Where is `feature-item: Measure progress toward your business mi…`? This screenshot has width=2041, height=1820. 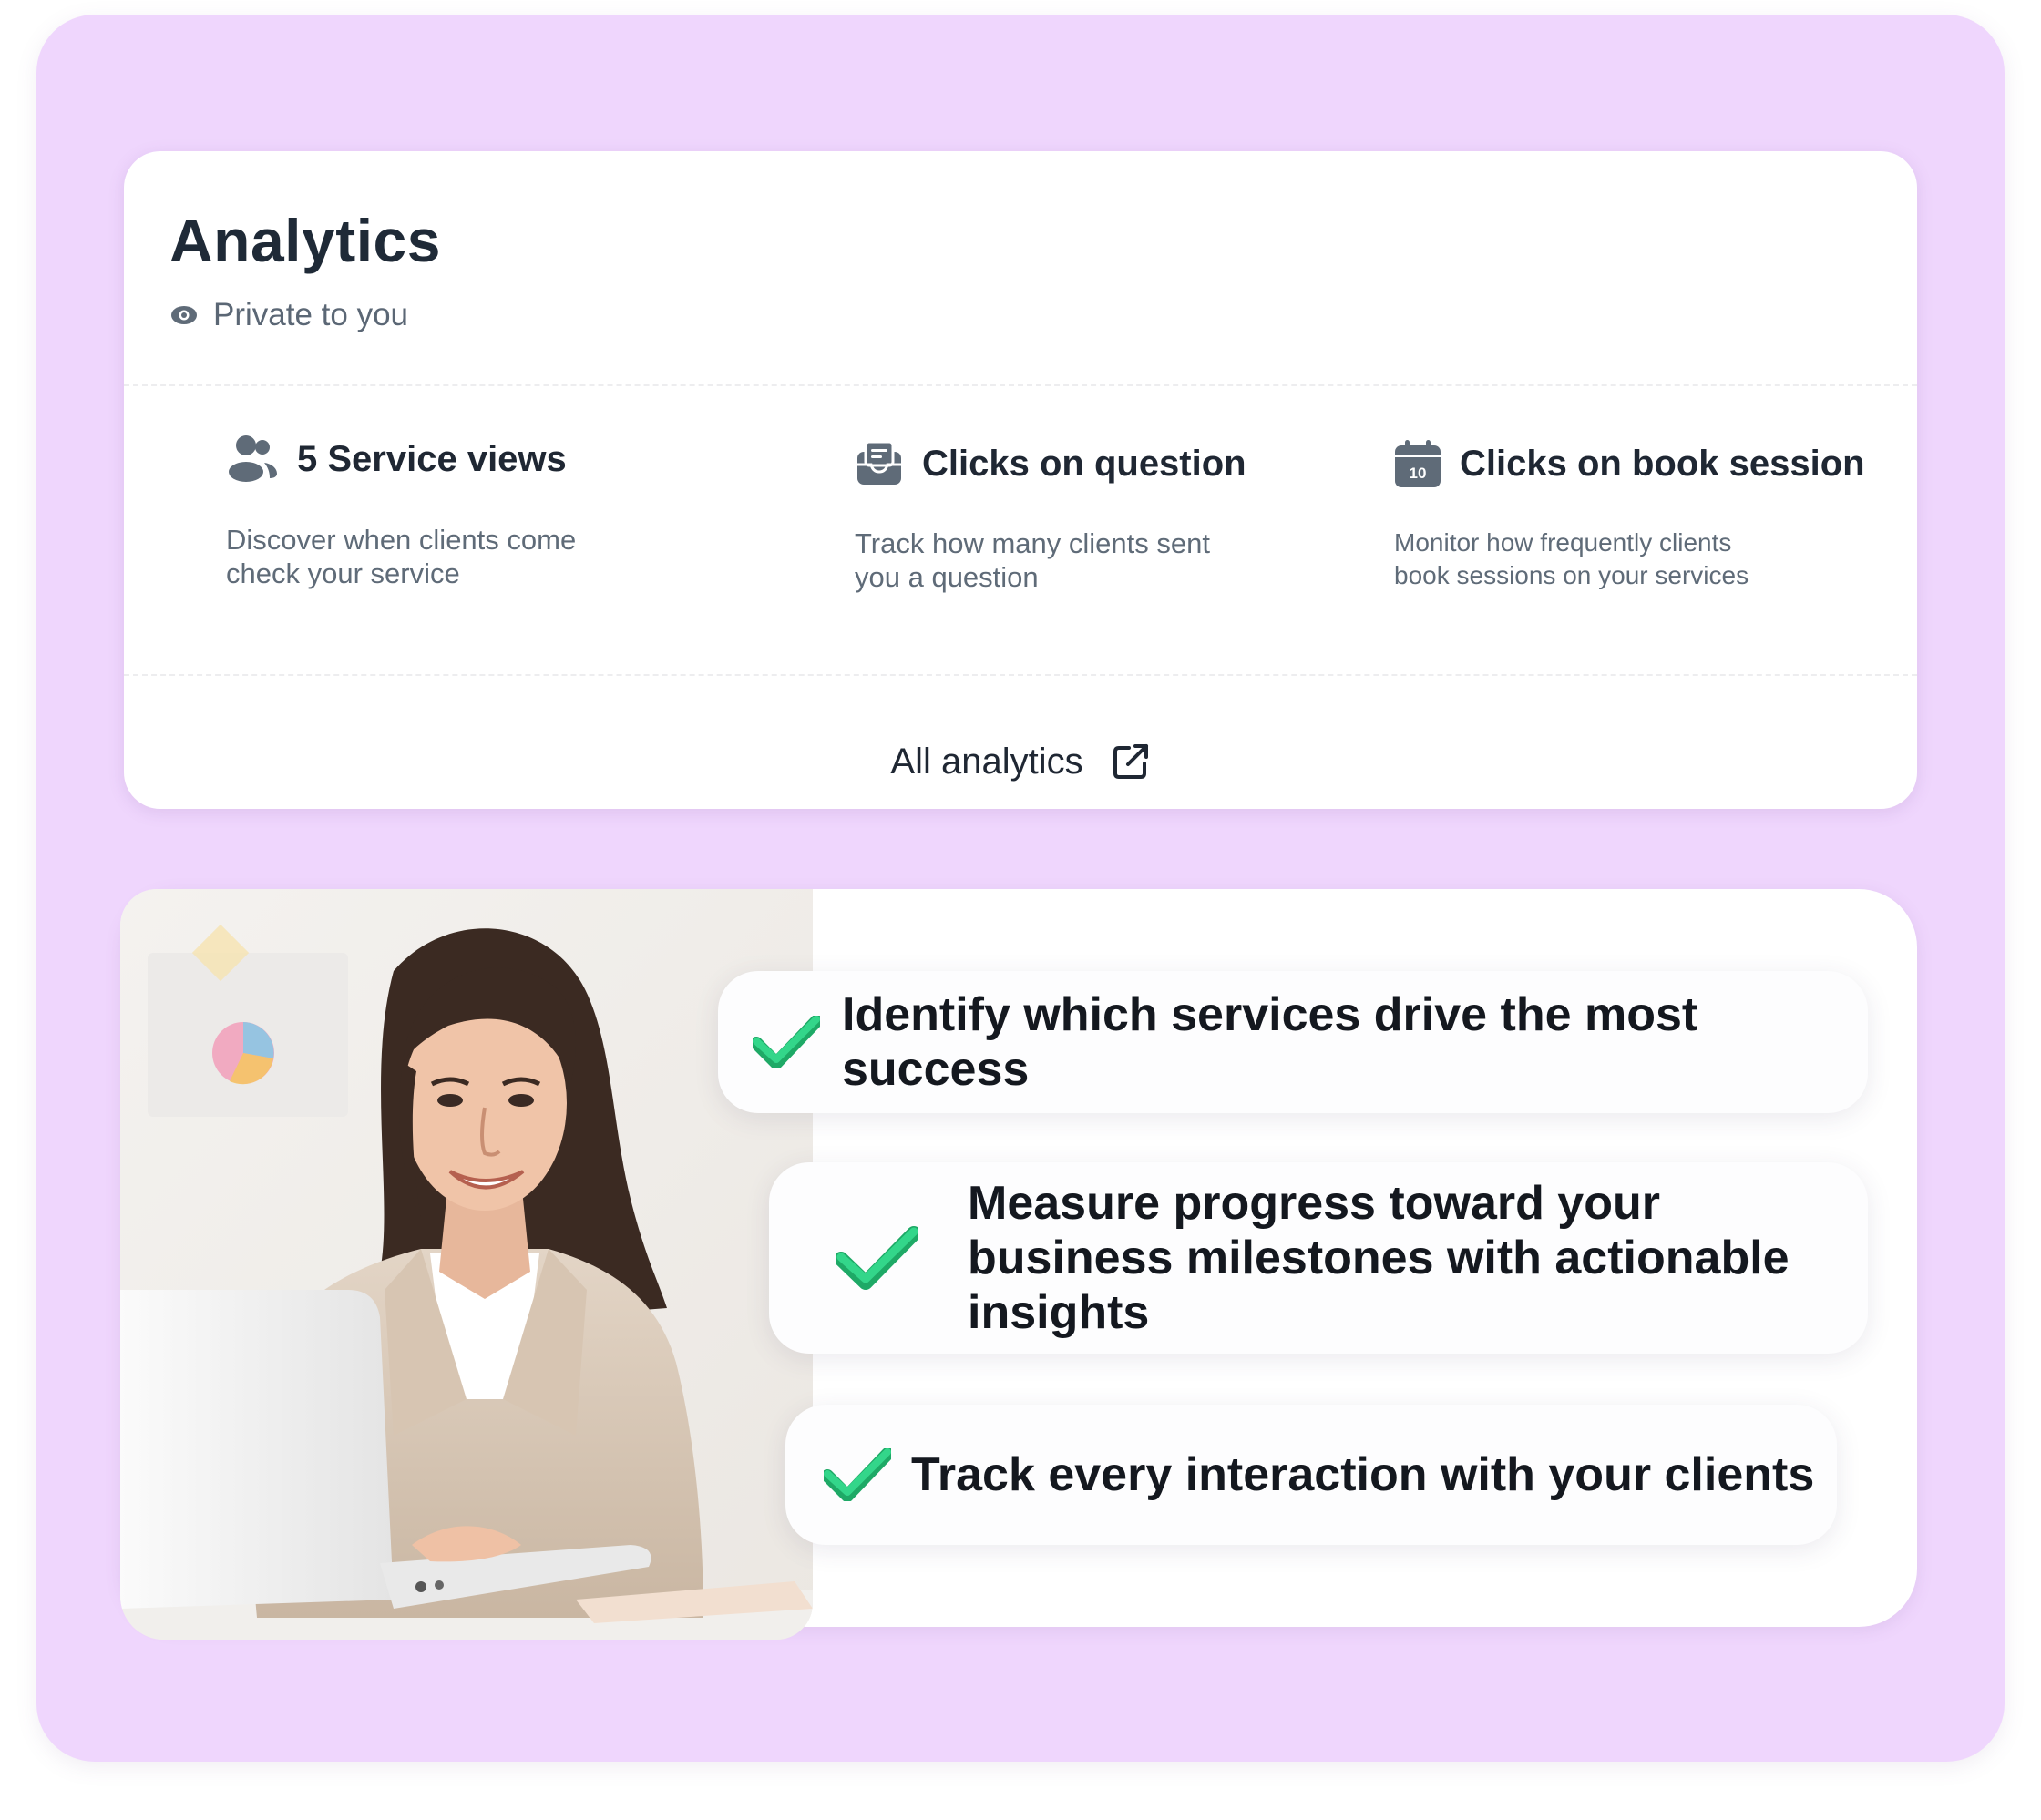
feature-item: Measure progress toward your business mi… is located at coordinates (1318, 1258).